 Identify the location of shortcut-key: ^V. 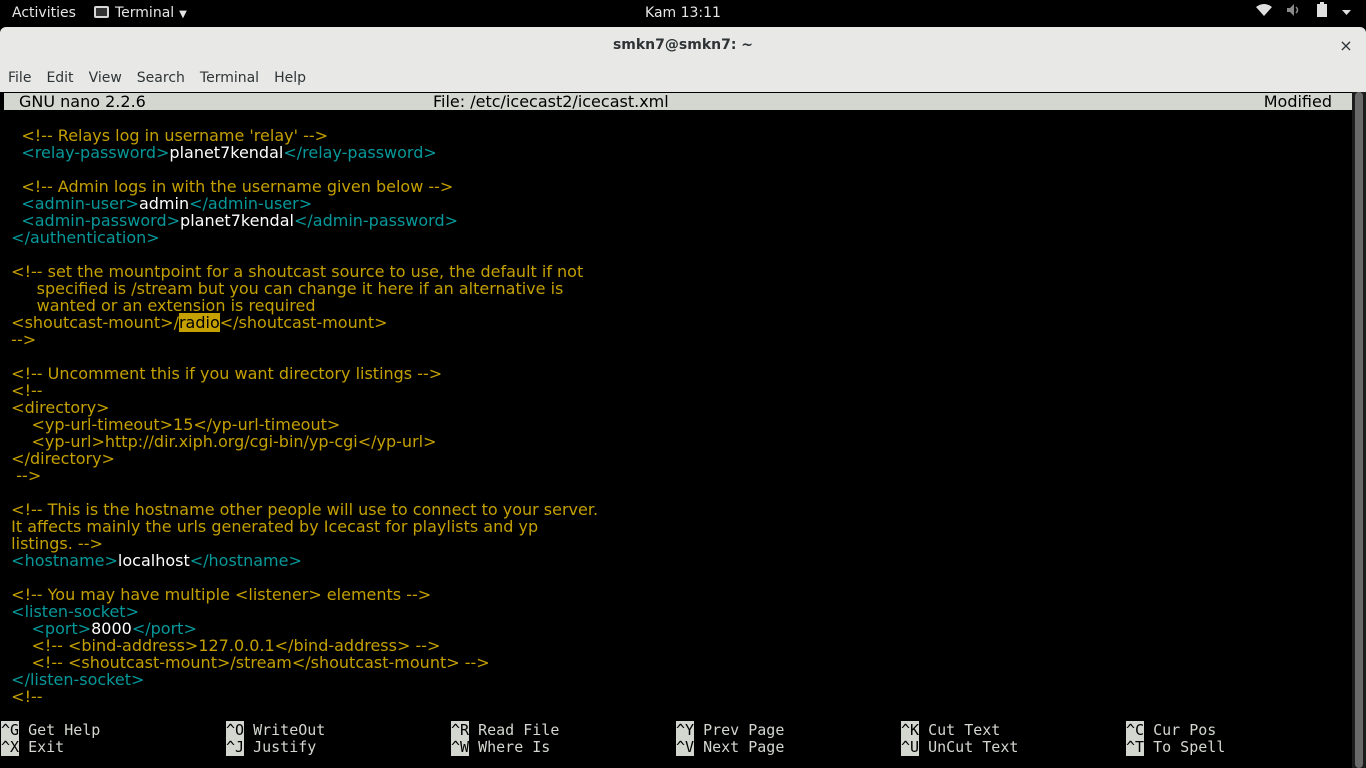
(685, 747).